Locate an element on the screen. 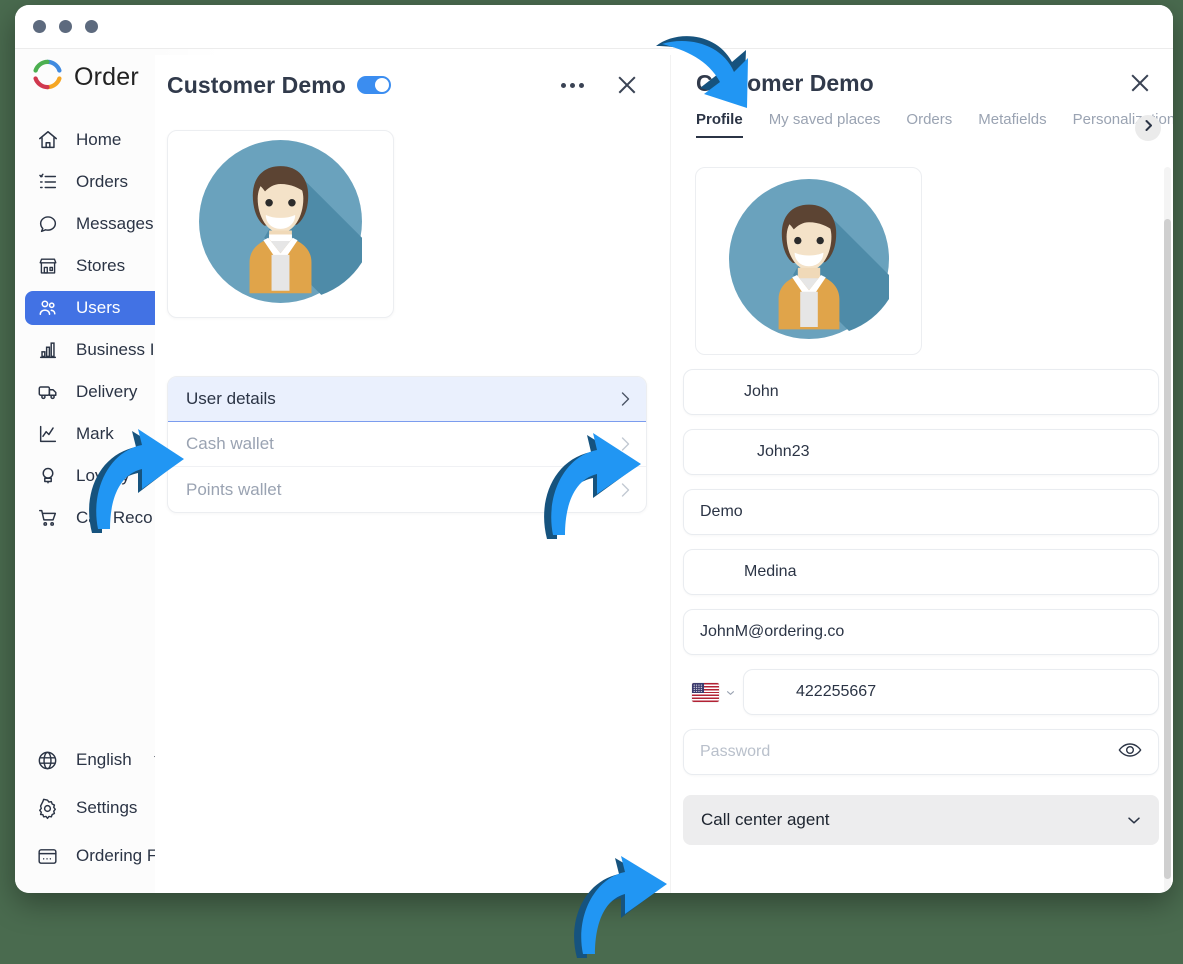  window-dot-maximize is located at coordinates (91, 26).